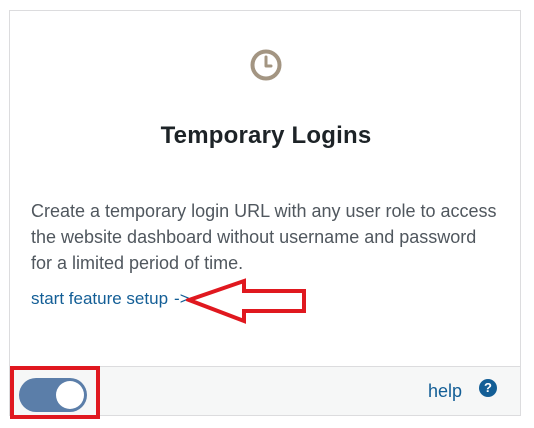 This screenshot has width=534, height=428. I want to click on clock-icon, so click(266, 65).